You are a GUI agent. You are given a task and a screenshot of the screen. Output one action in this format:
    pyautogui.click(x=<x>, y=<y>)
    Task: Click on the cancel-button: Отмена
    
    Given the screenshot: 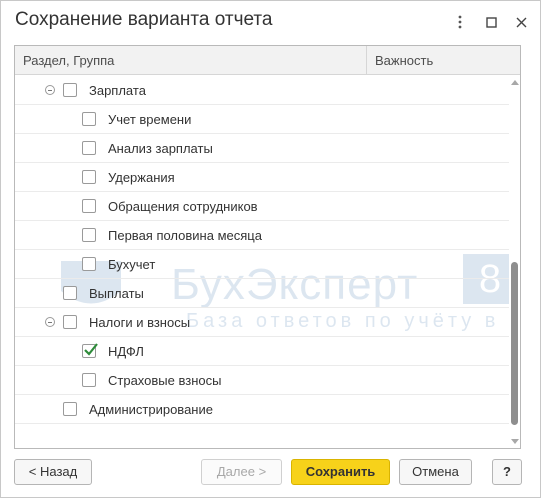 What is the action you would take?
    pyautogui.click(x=435, y=472)
    